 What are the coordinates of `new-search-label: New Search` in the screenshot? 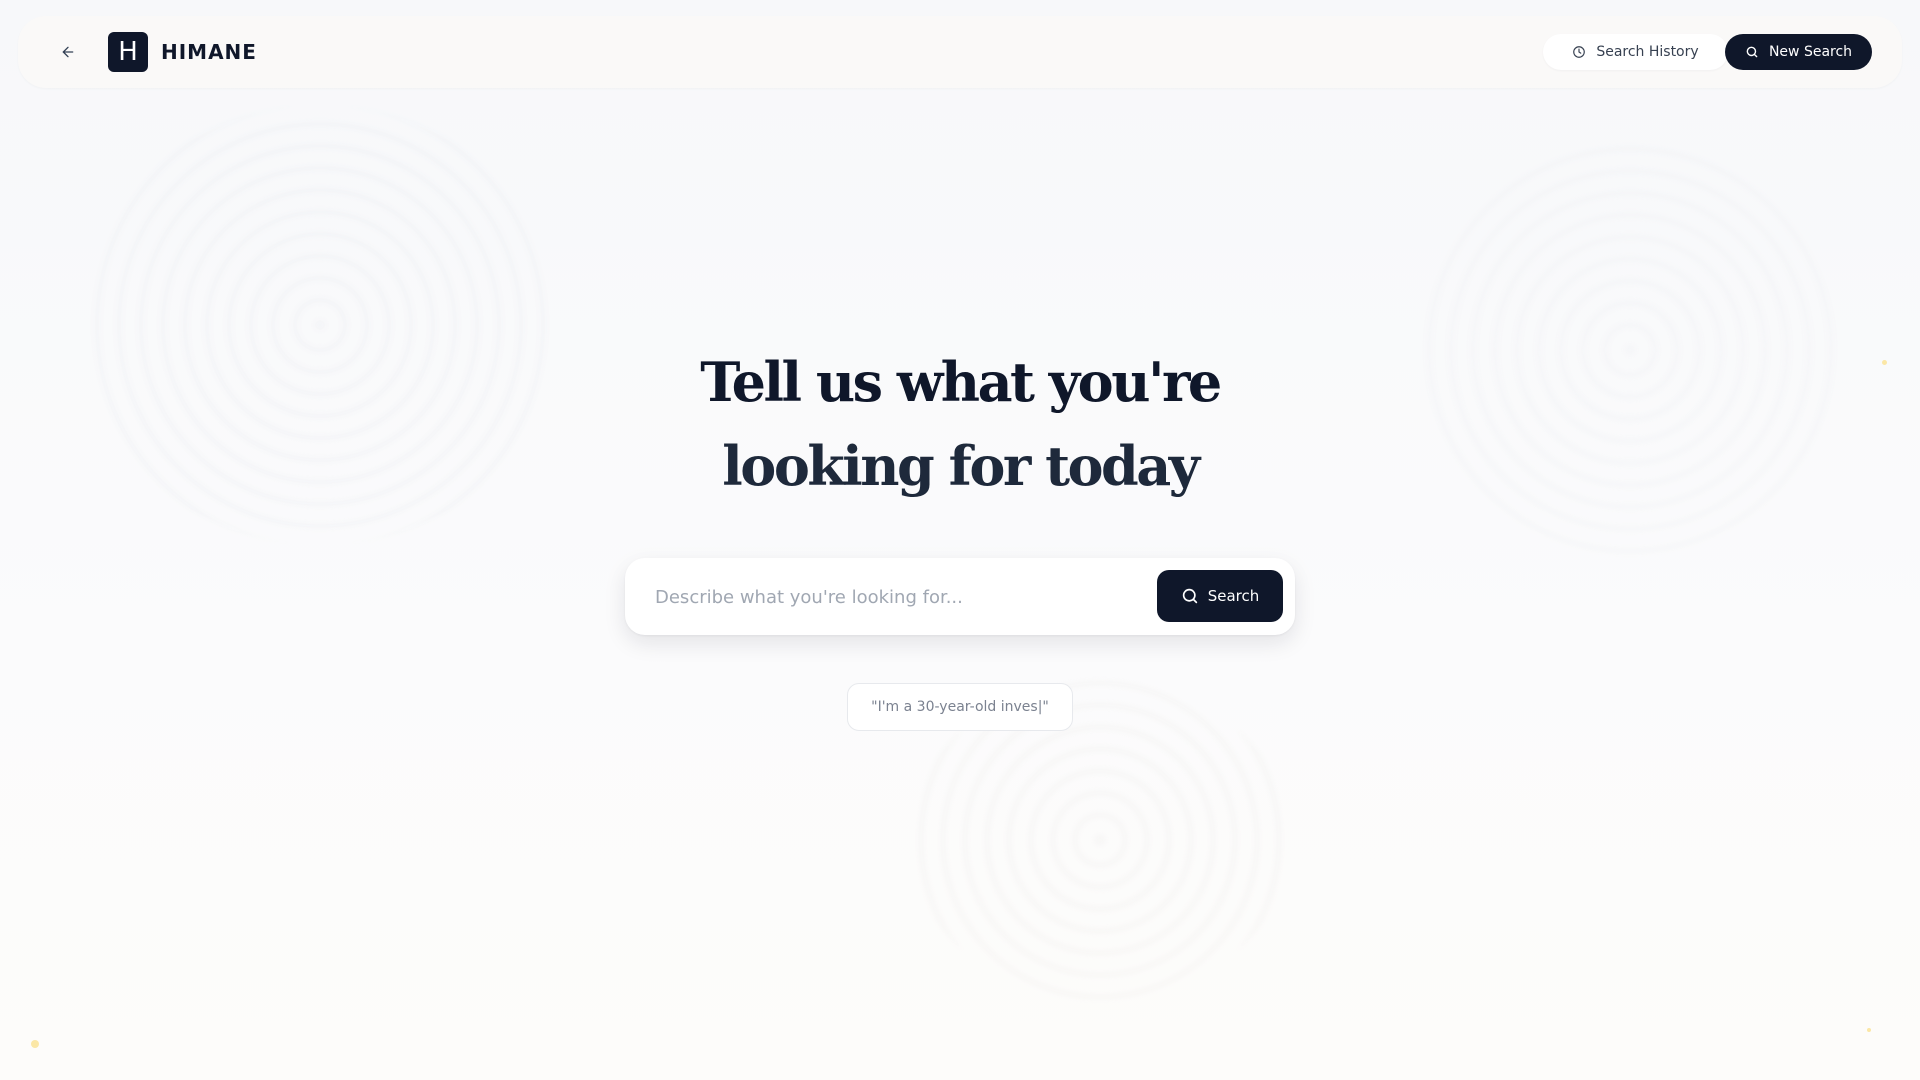 It's located at (1810, 52).